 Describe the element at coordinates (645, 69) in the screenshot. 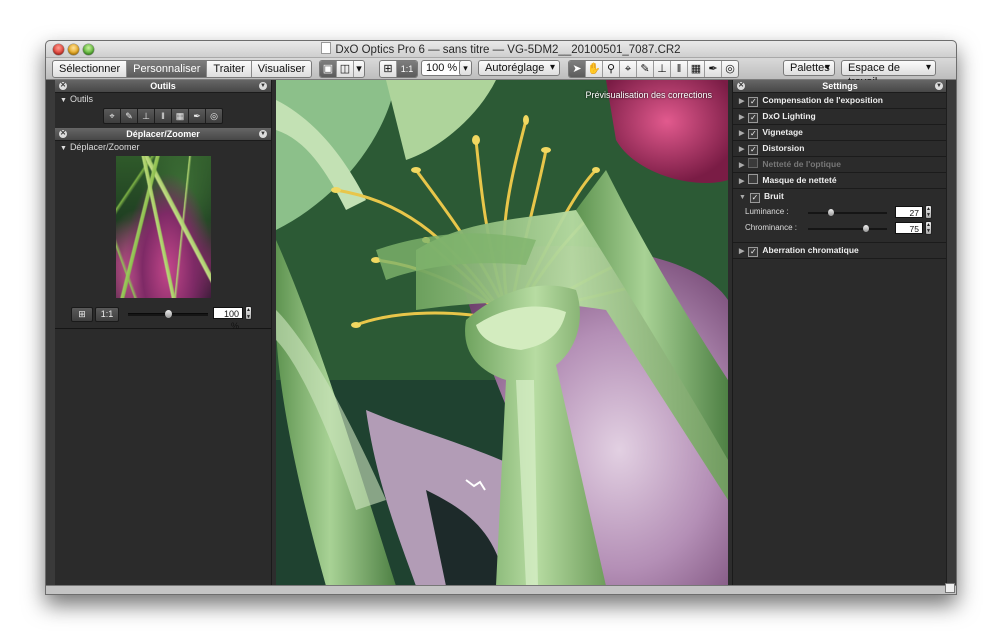

I see `eyedropper-tool-icon: ✎` at that location.